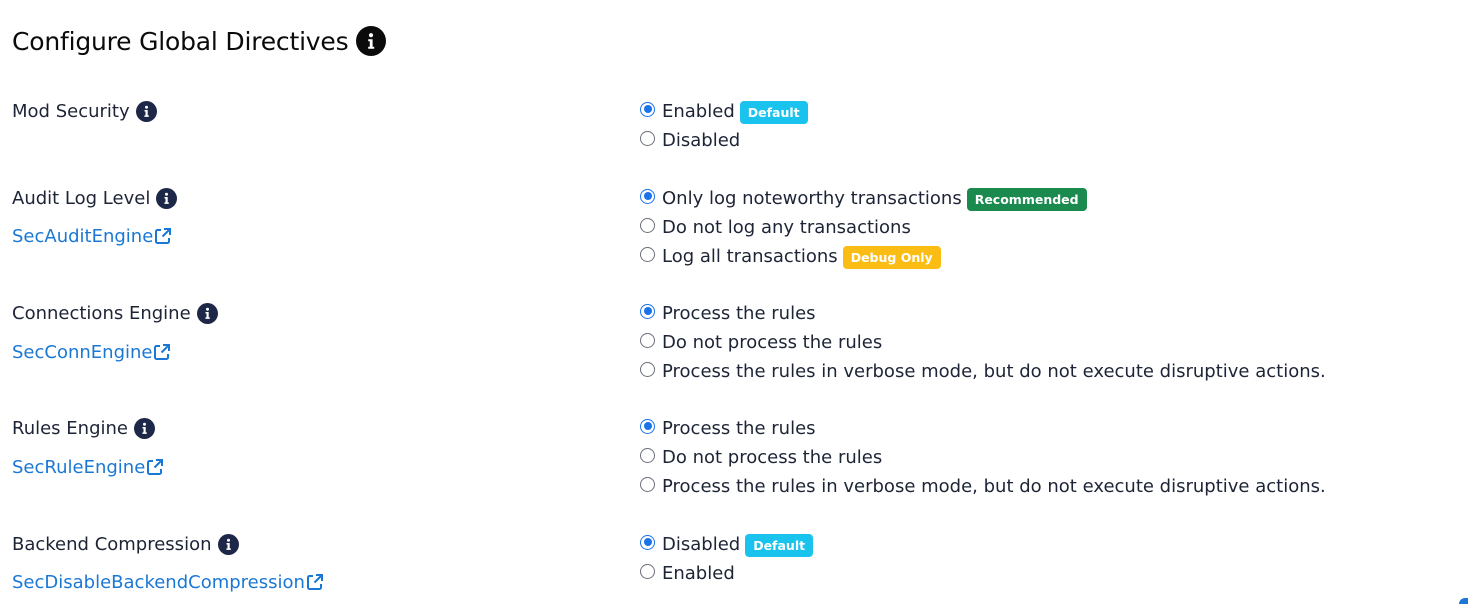  I want to click on option-rule-no-process: Do not process the rules, so click(761, 457).